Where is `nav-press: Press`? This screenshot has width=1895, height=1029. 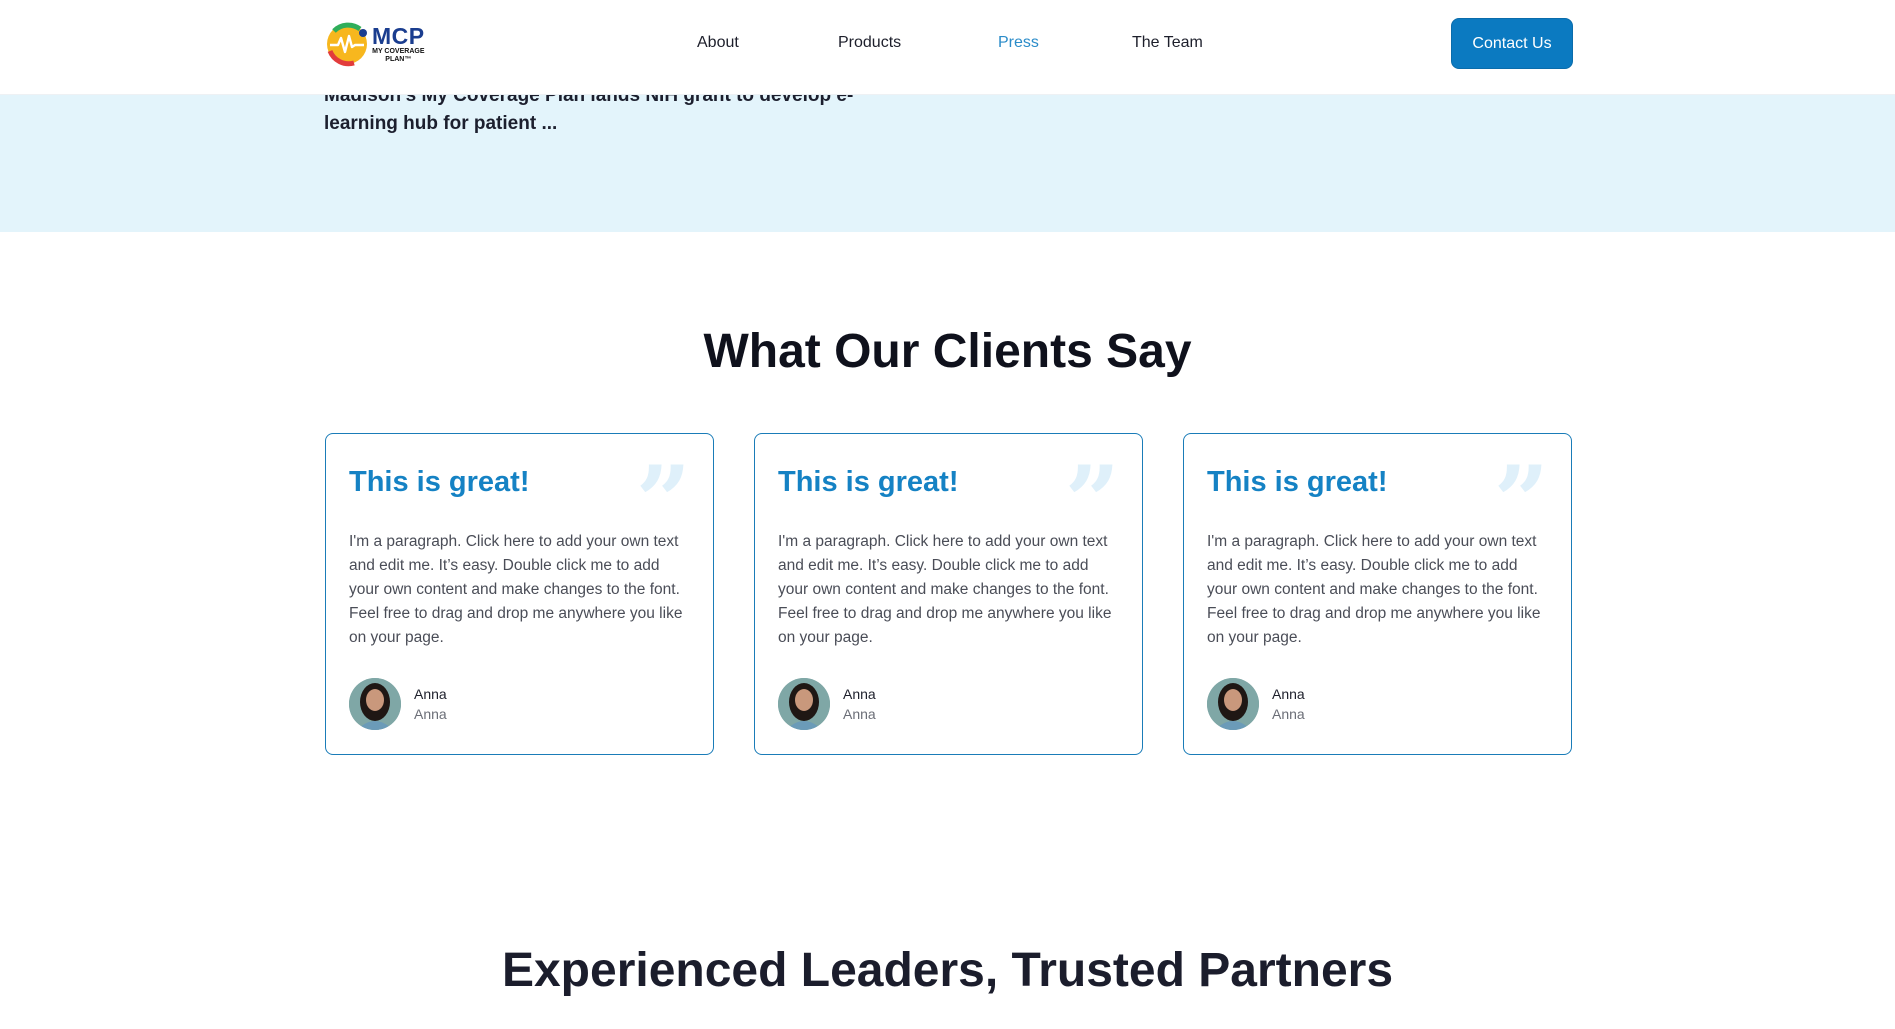
nav-press: Press is located at coordinates (1018, 43).